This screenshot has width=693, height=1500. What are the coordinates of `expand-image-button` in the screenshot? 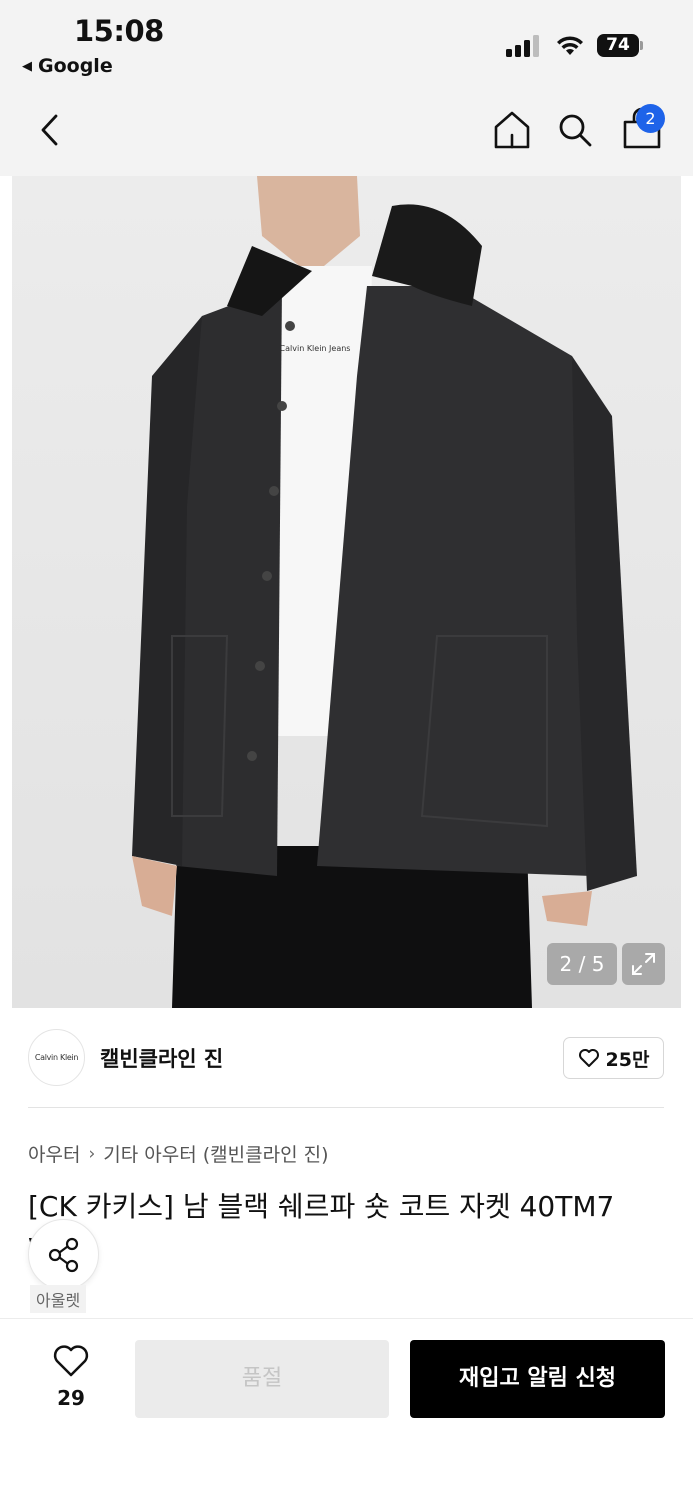 It's located at (643, 964).